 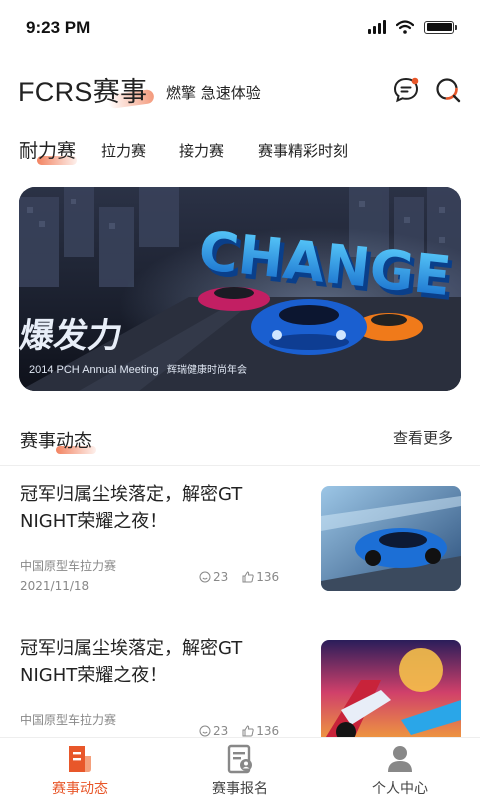 What do you see at coordinates (239, 759) in the screenshot?
I see `registration-icon` at bounding box center [239, 759].